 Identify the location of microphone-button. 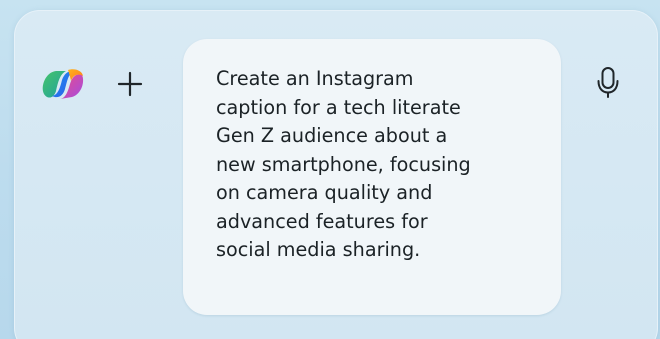
(608, 83).